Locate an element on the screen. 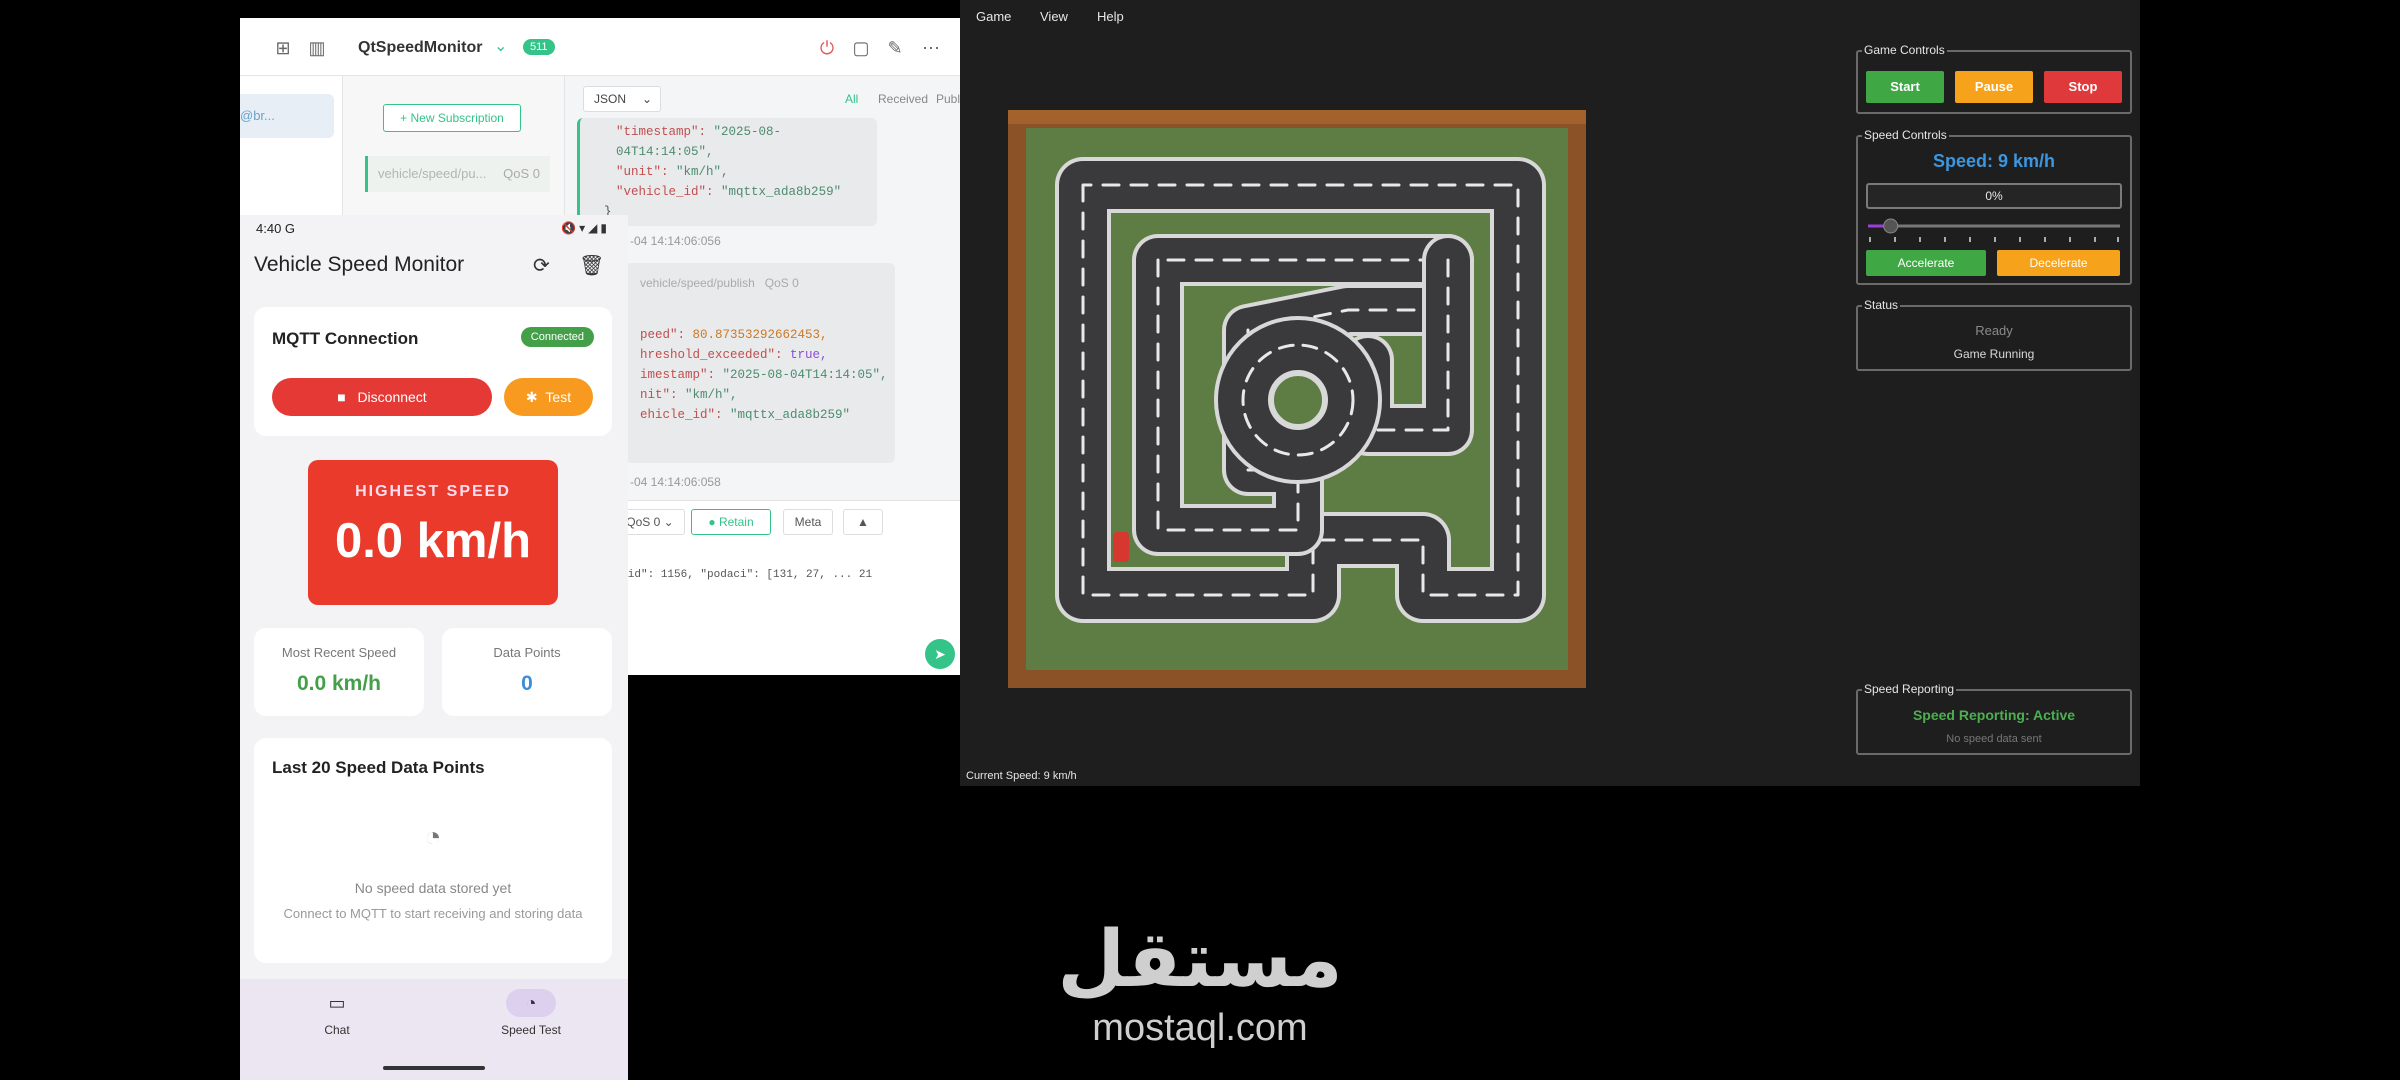 This screenshot has width=2400, height=1080. speed-slider is located at coordinates (1994, 232).